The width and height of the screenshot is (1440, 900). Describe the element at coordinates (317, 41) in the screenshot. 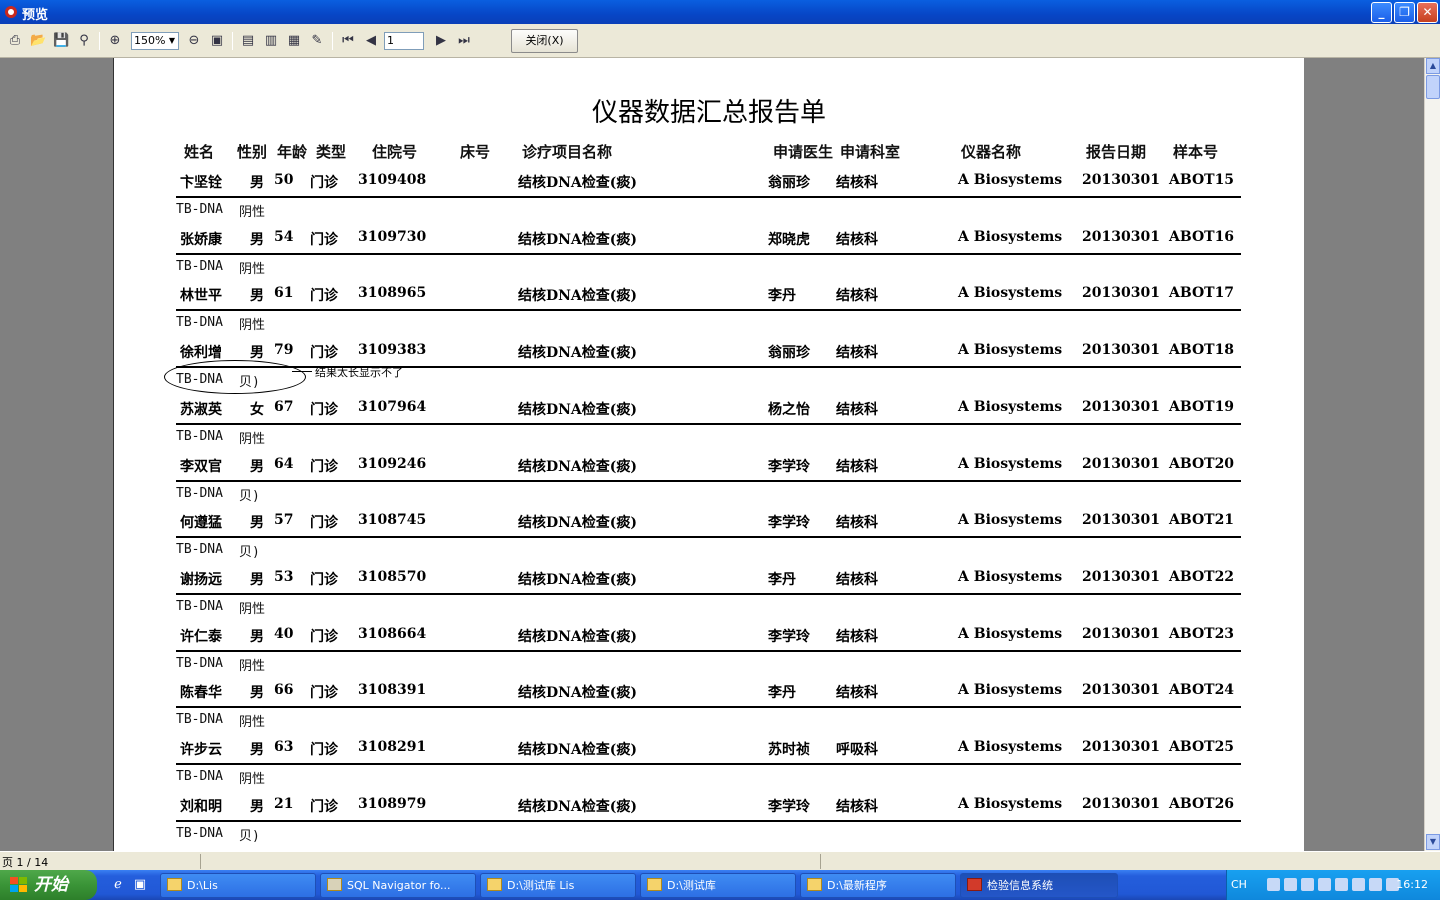

I see `edit-icon: ✎` at that location.